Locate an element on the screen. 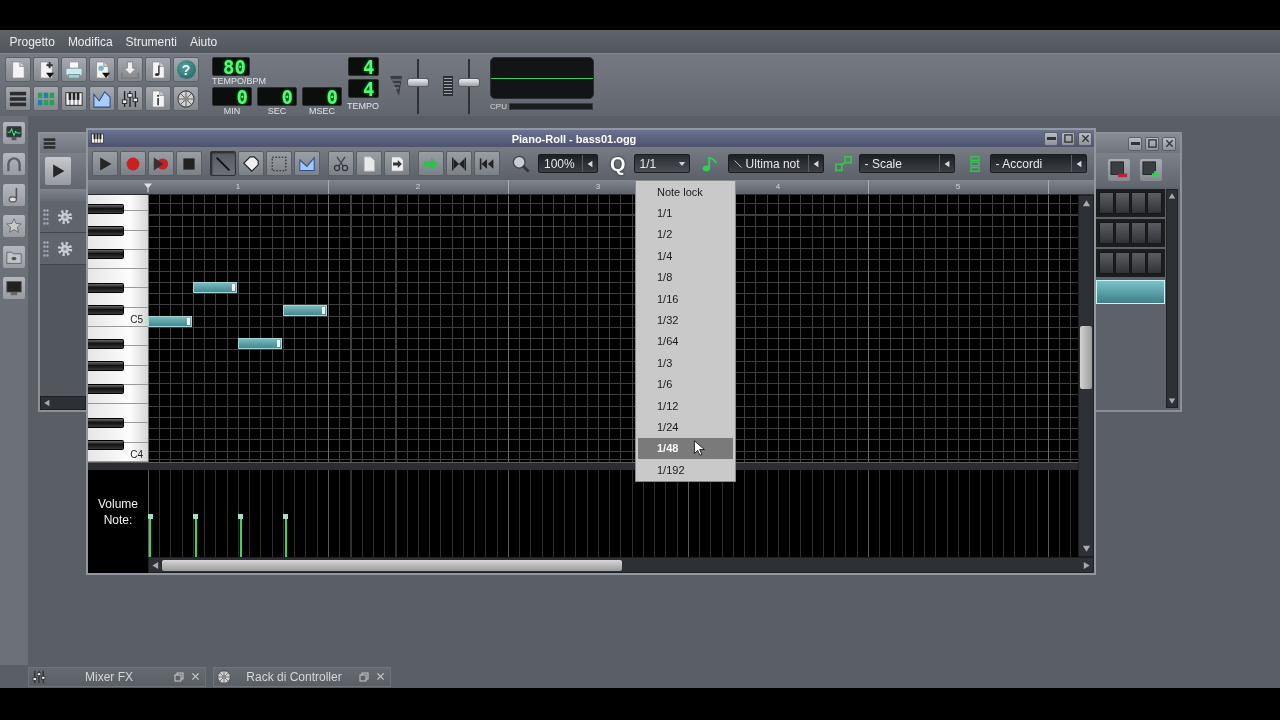  menu-item: Aiuto is located at coordinates (203, 41).